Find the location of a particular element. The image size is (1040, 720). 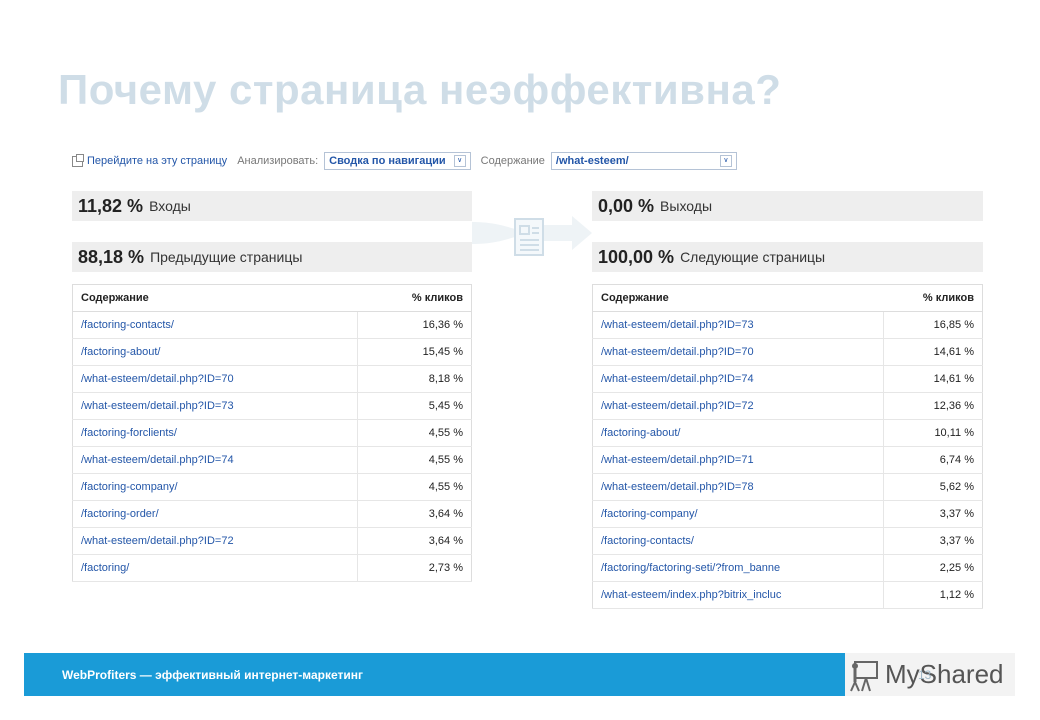

goto-page-link: Перейдите на эту страницу is located at coordinates (150, 160).